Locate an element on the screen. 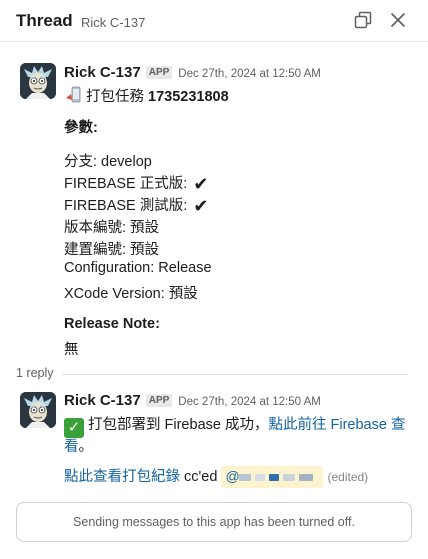 This screenshot has width=428, height=559. release-note-heading: Release Note: is located at coordinates (112, 324).